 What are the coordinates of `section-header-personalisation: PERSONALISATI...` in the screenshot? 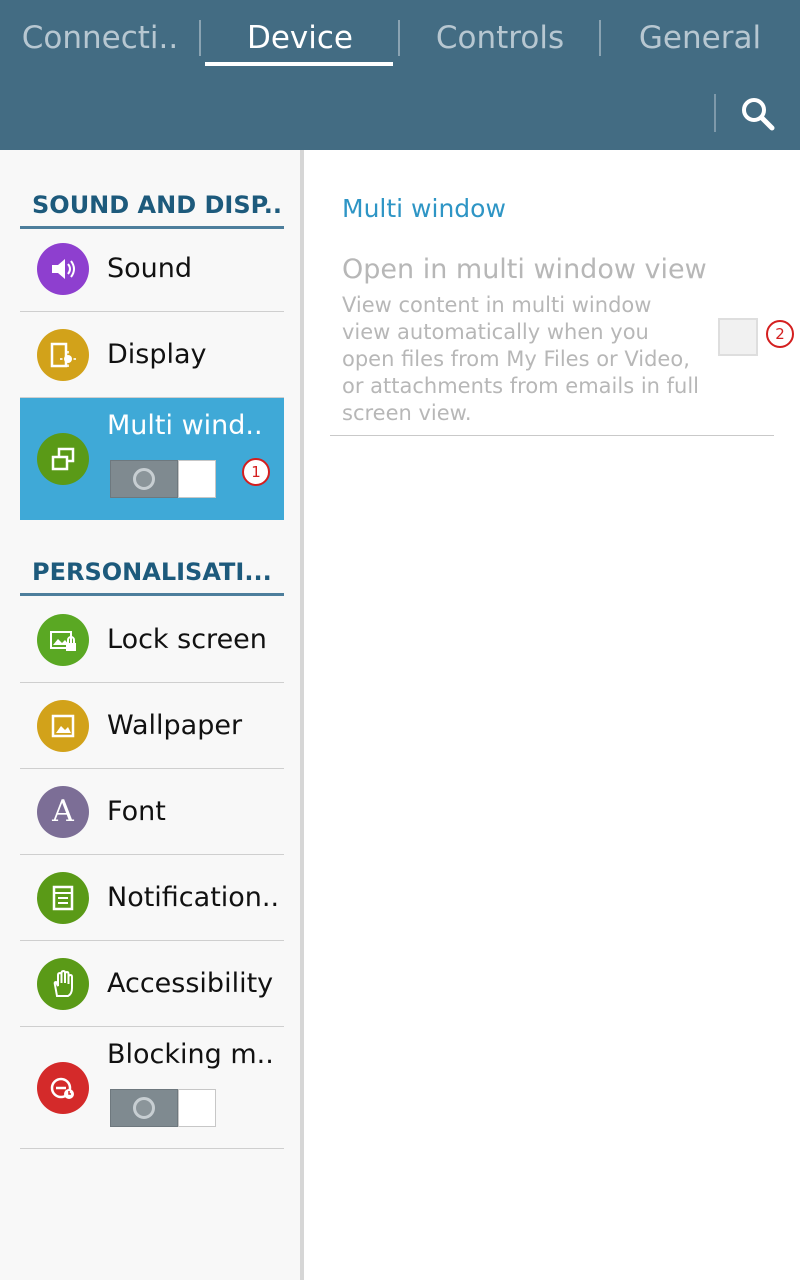 It's located at (152, 573).